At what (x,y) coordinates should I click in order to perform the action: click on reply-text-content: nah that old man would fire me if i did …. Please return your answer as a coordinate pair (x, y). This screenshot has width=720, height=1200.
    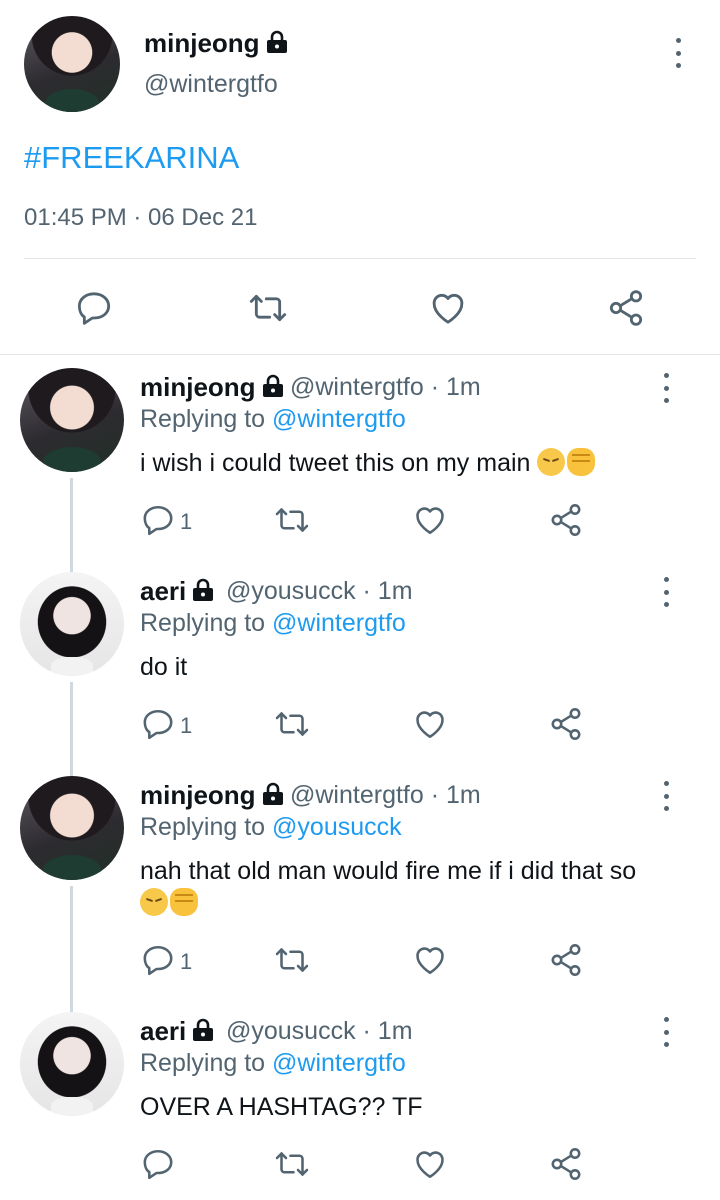
    Looking at the image, I should click on (388, 871).